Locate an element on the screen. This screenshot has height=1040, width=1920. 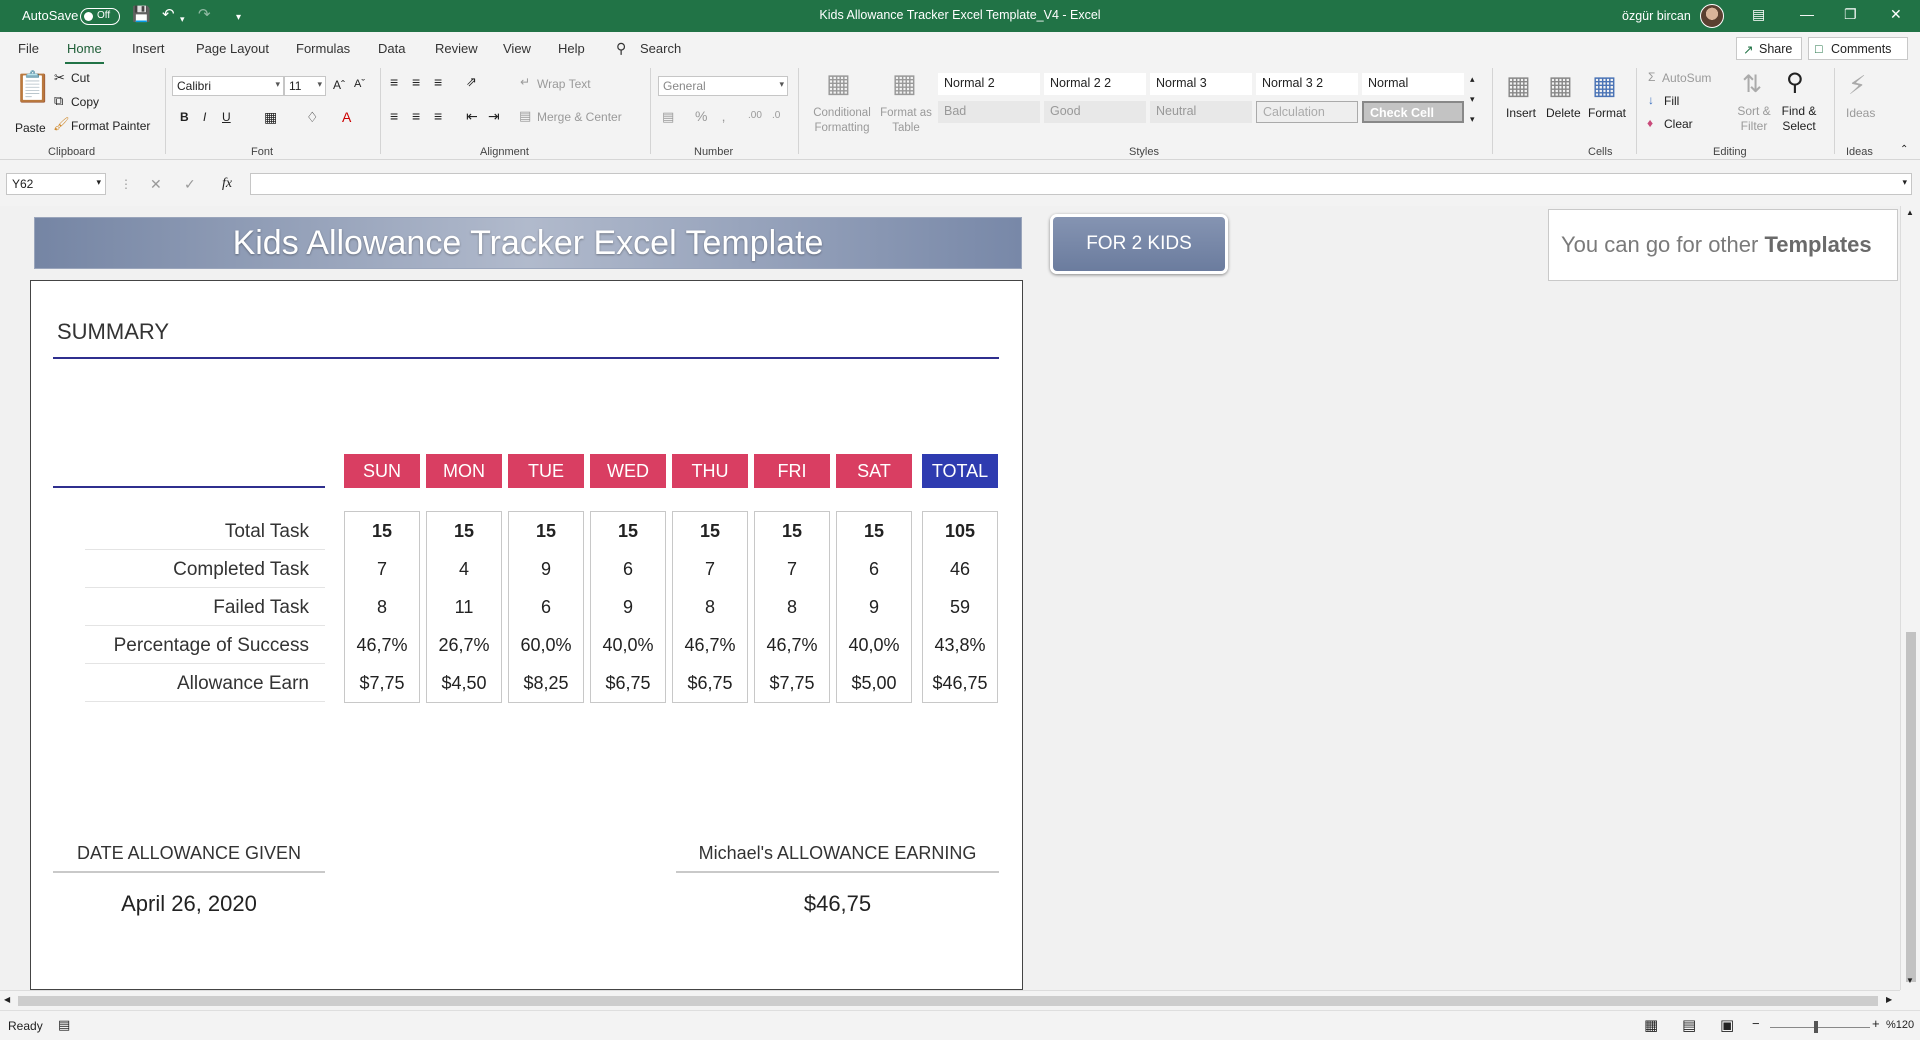
tab-data: Data is located at coordinates (391, 48).